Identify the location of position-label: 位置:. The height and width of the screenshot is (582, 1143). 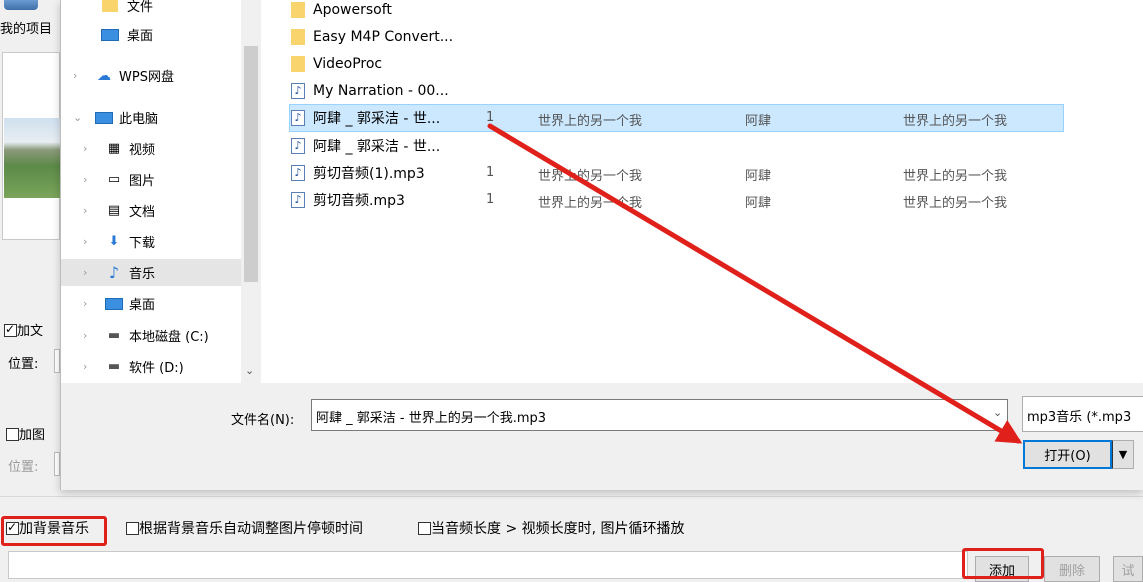
(23, 364).